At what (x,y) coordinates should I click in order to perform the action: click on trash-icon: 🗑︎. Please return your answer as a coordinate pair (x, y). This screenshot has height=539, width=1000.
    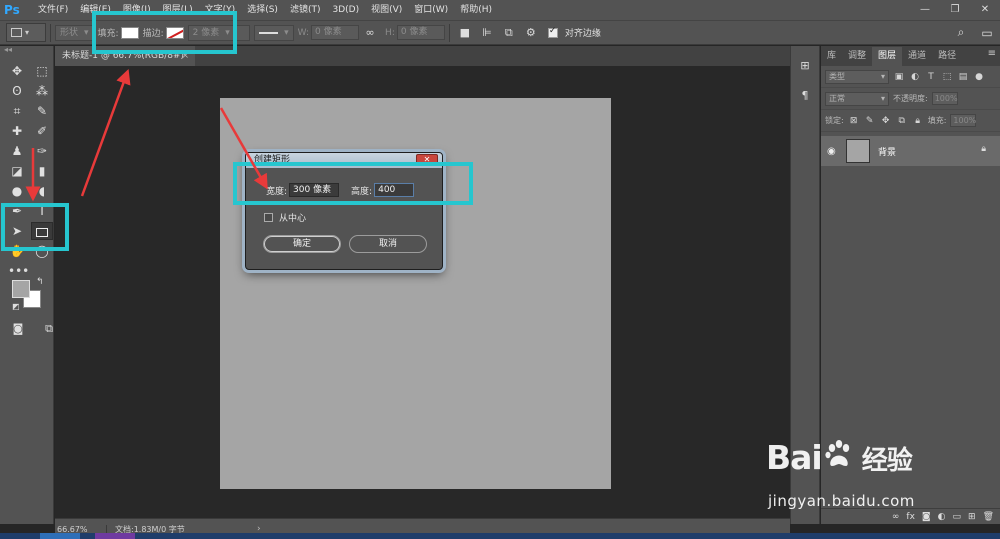
    Looking at the image, I should click on (988, 517).